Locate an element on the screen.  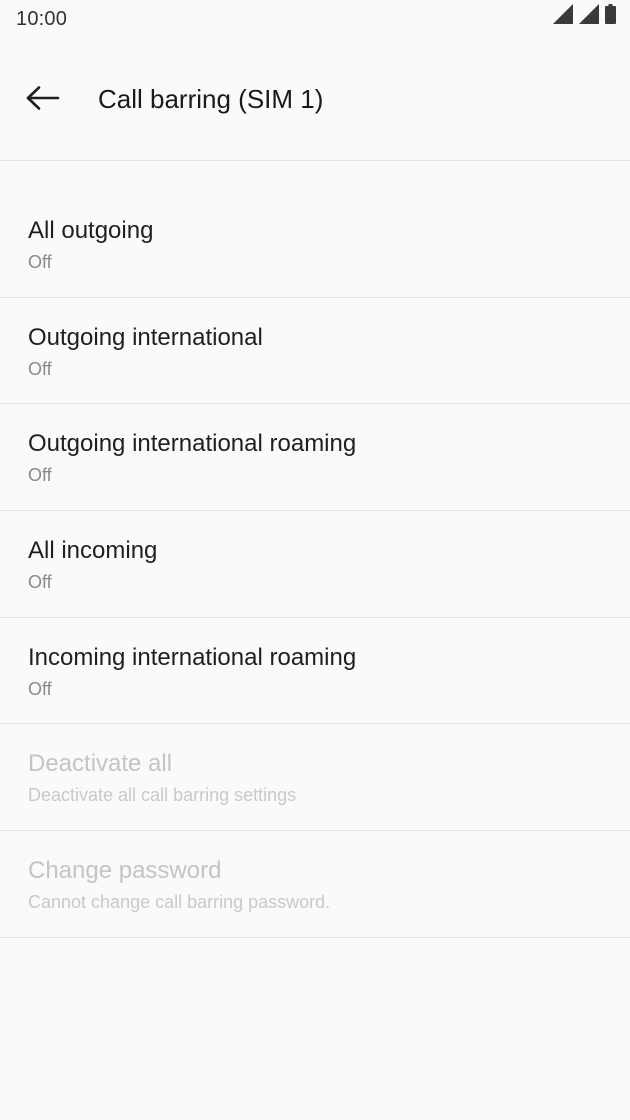
setting-summary: Deactivate all call barring settings is located at coordinates (162, 795).